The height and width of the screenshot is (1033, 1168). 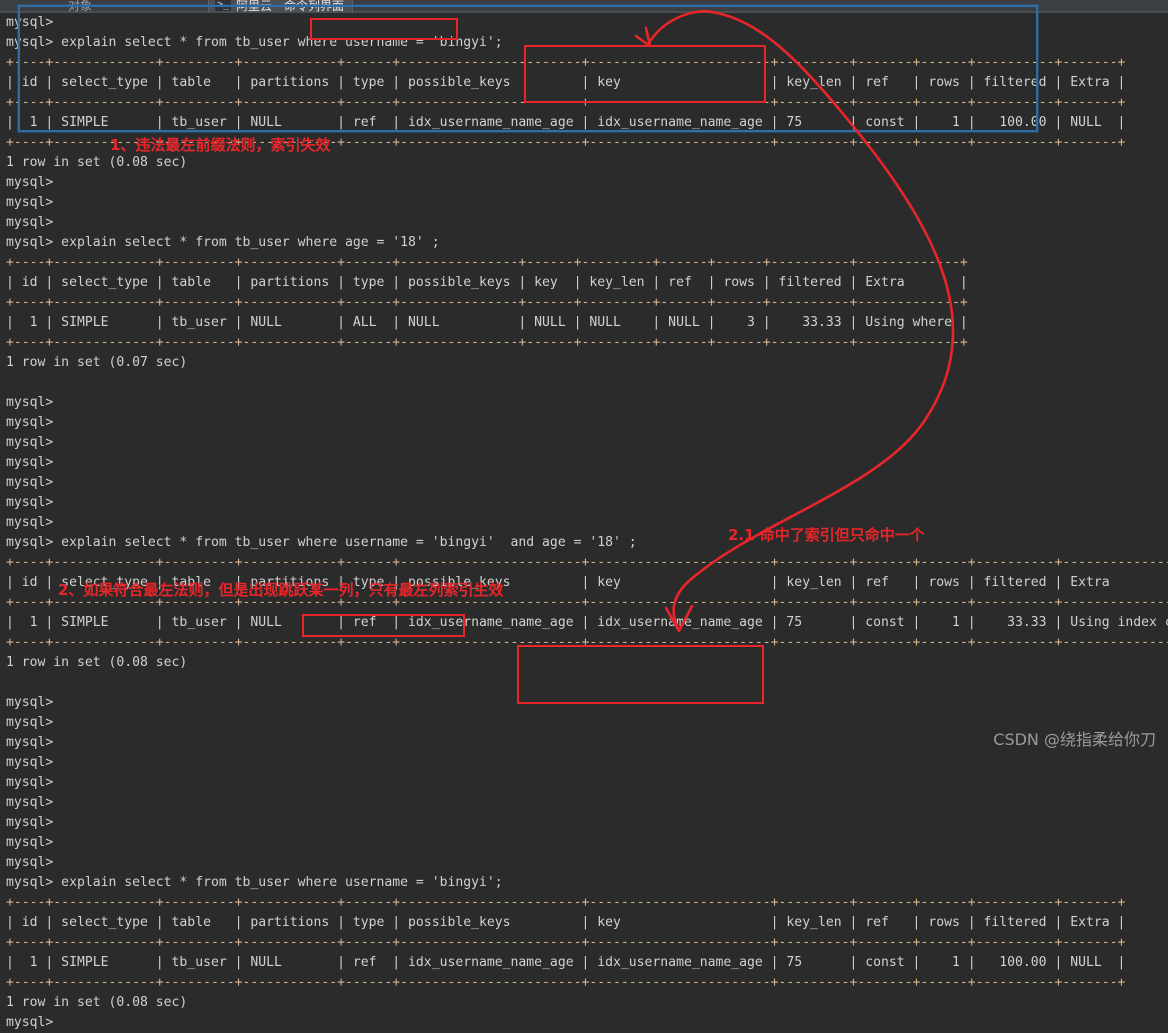 What do you see at coordinates (384, 29) in the screenshot?
I see `highlight-query1-where-clause` at bounding box center [384, 29].